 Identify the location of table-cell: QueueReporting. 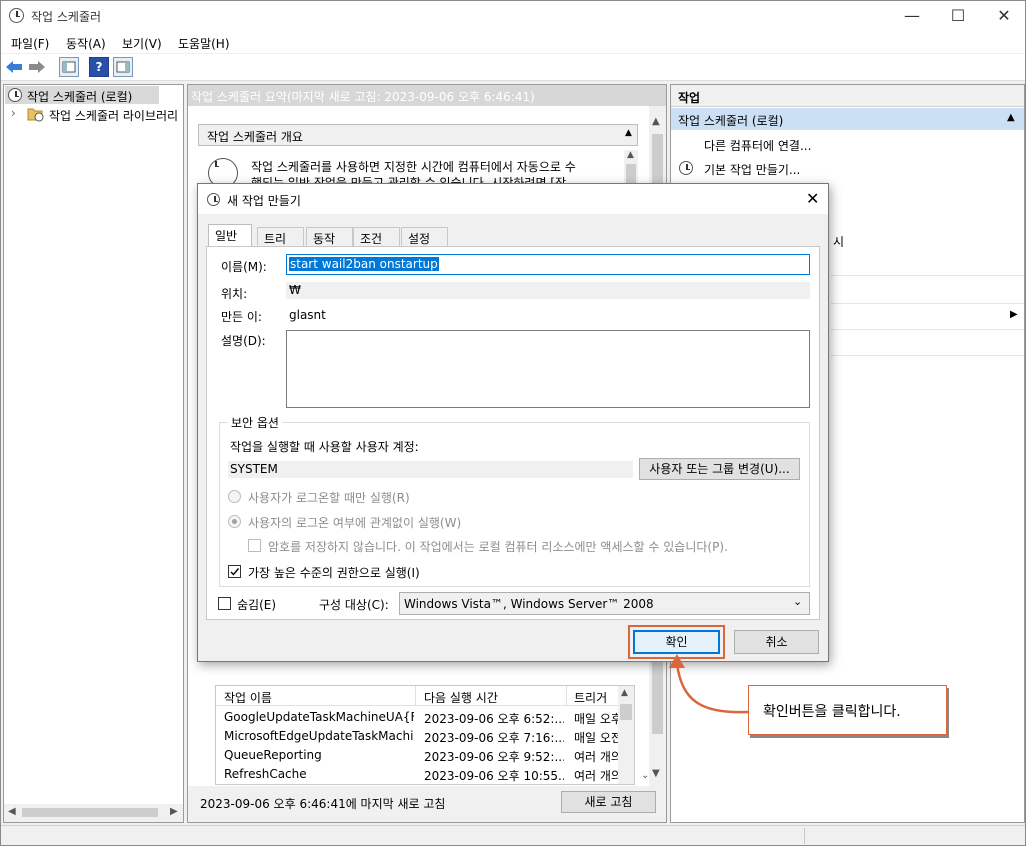
(319, 755).